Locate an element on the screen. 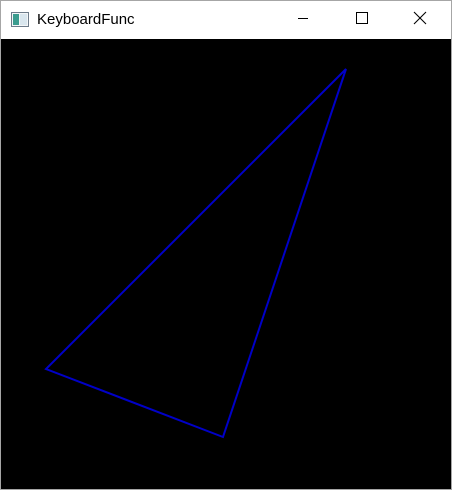 The height and width of the screenshot is (490, 452). app-window-icon is located at coordinates (20, 19).